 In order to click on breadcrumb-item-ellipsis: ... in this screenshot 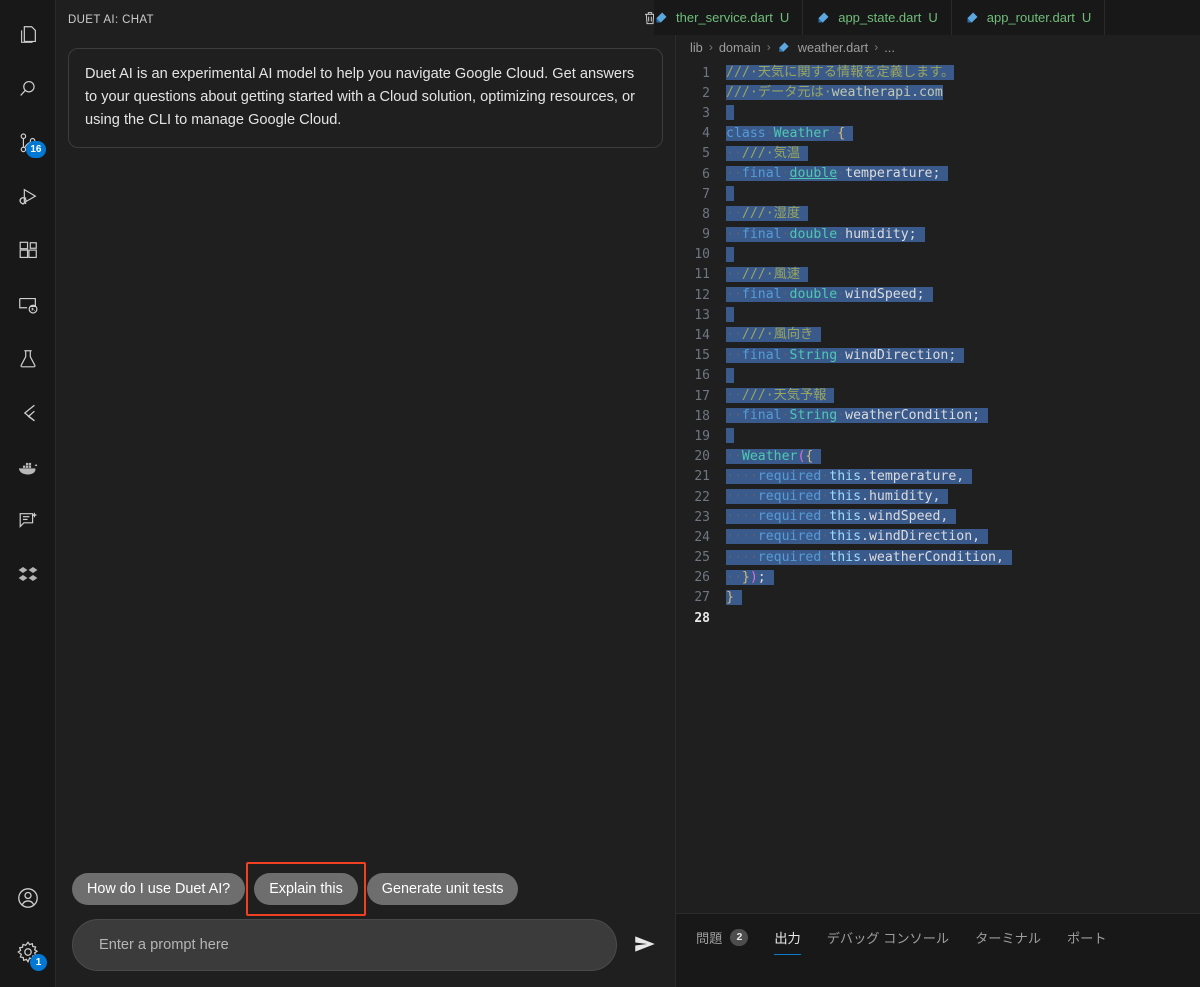, I will do `click(889, 47)`.